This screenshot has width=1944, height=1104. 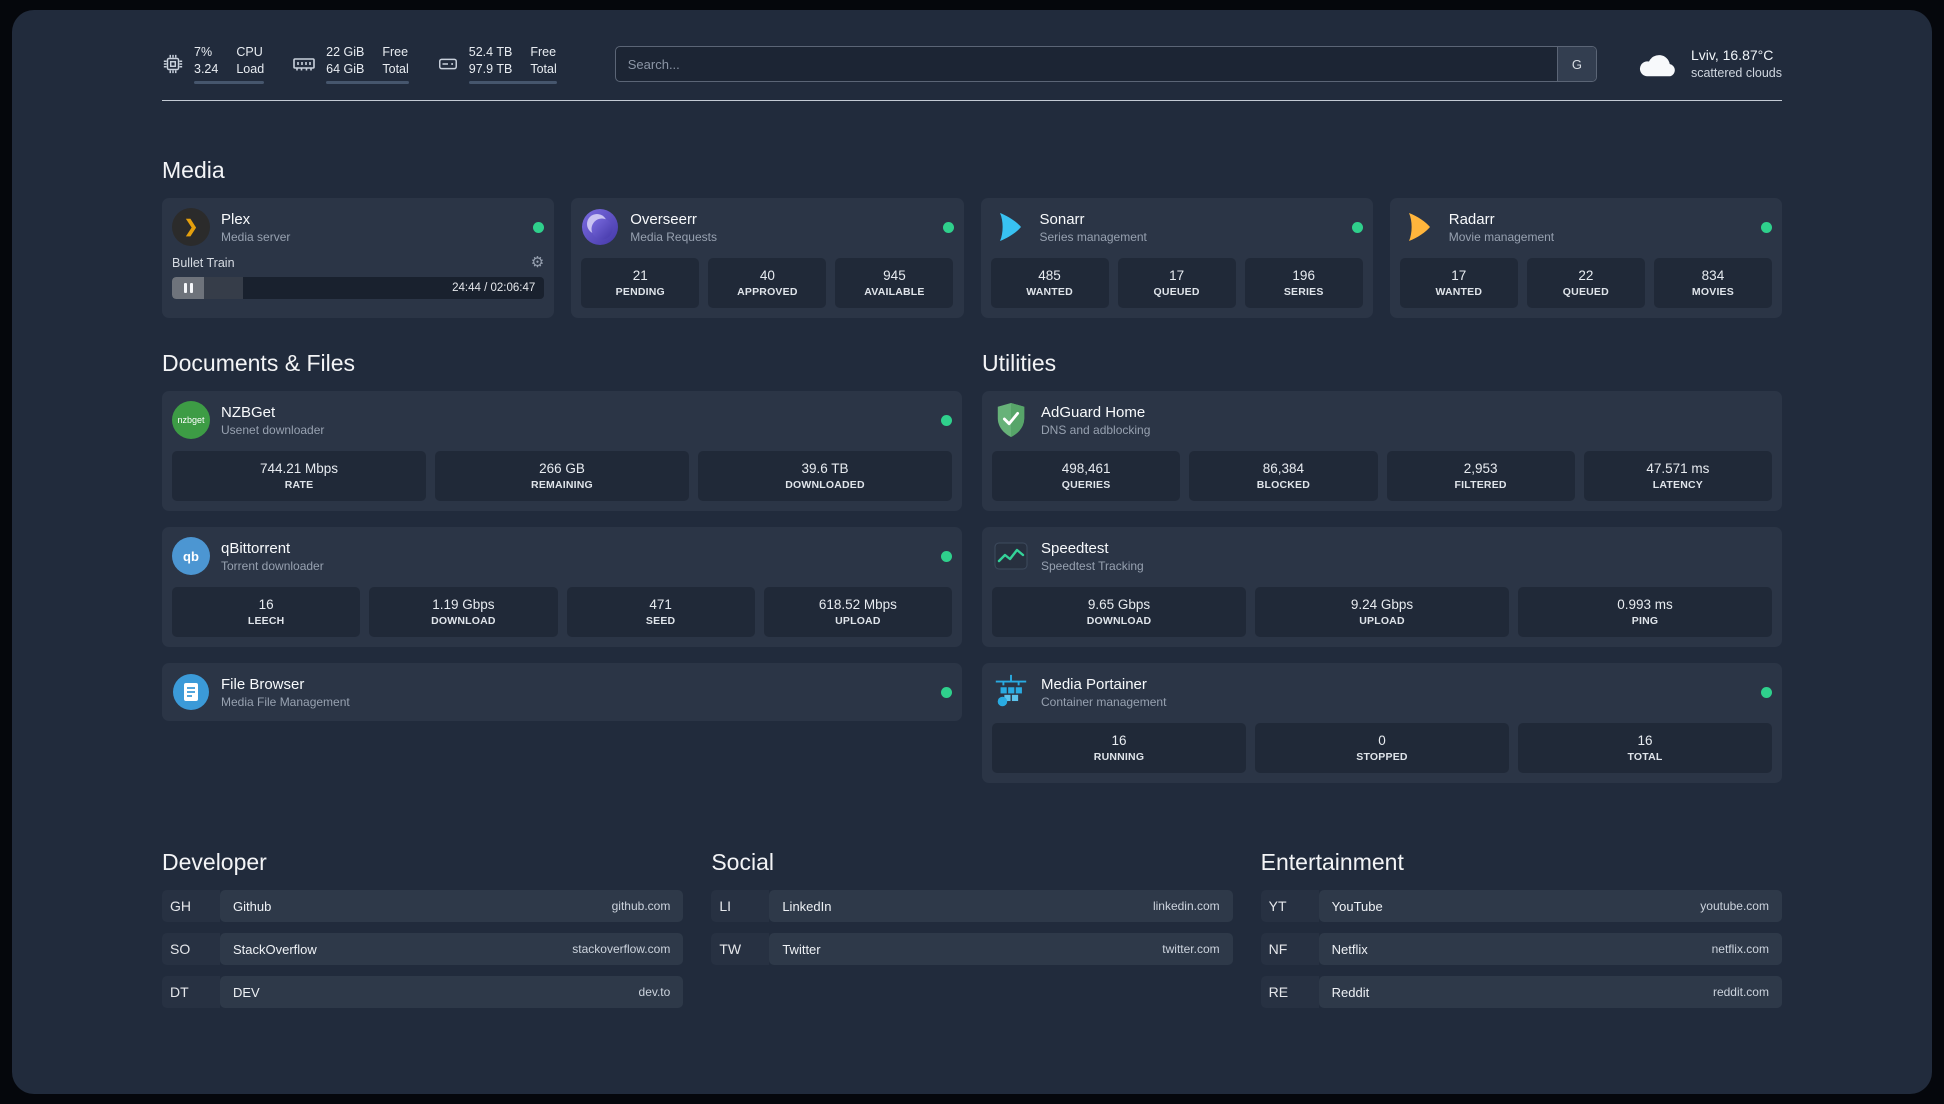 What do you see at coordinates (857, 612) in the screenshot?
I see `stat-upload: 618.52 Mbps UPLOAD` at bounding box center [857, 612].